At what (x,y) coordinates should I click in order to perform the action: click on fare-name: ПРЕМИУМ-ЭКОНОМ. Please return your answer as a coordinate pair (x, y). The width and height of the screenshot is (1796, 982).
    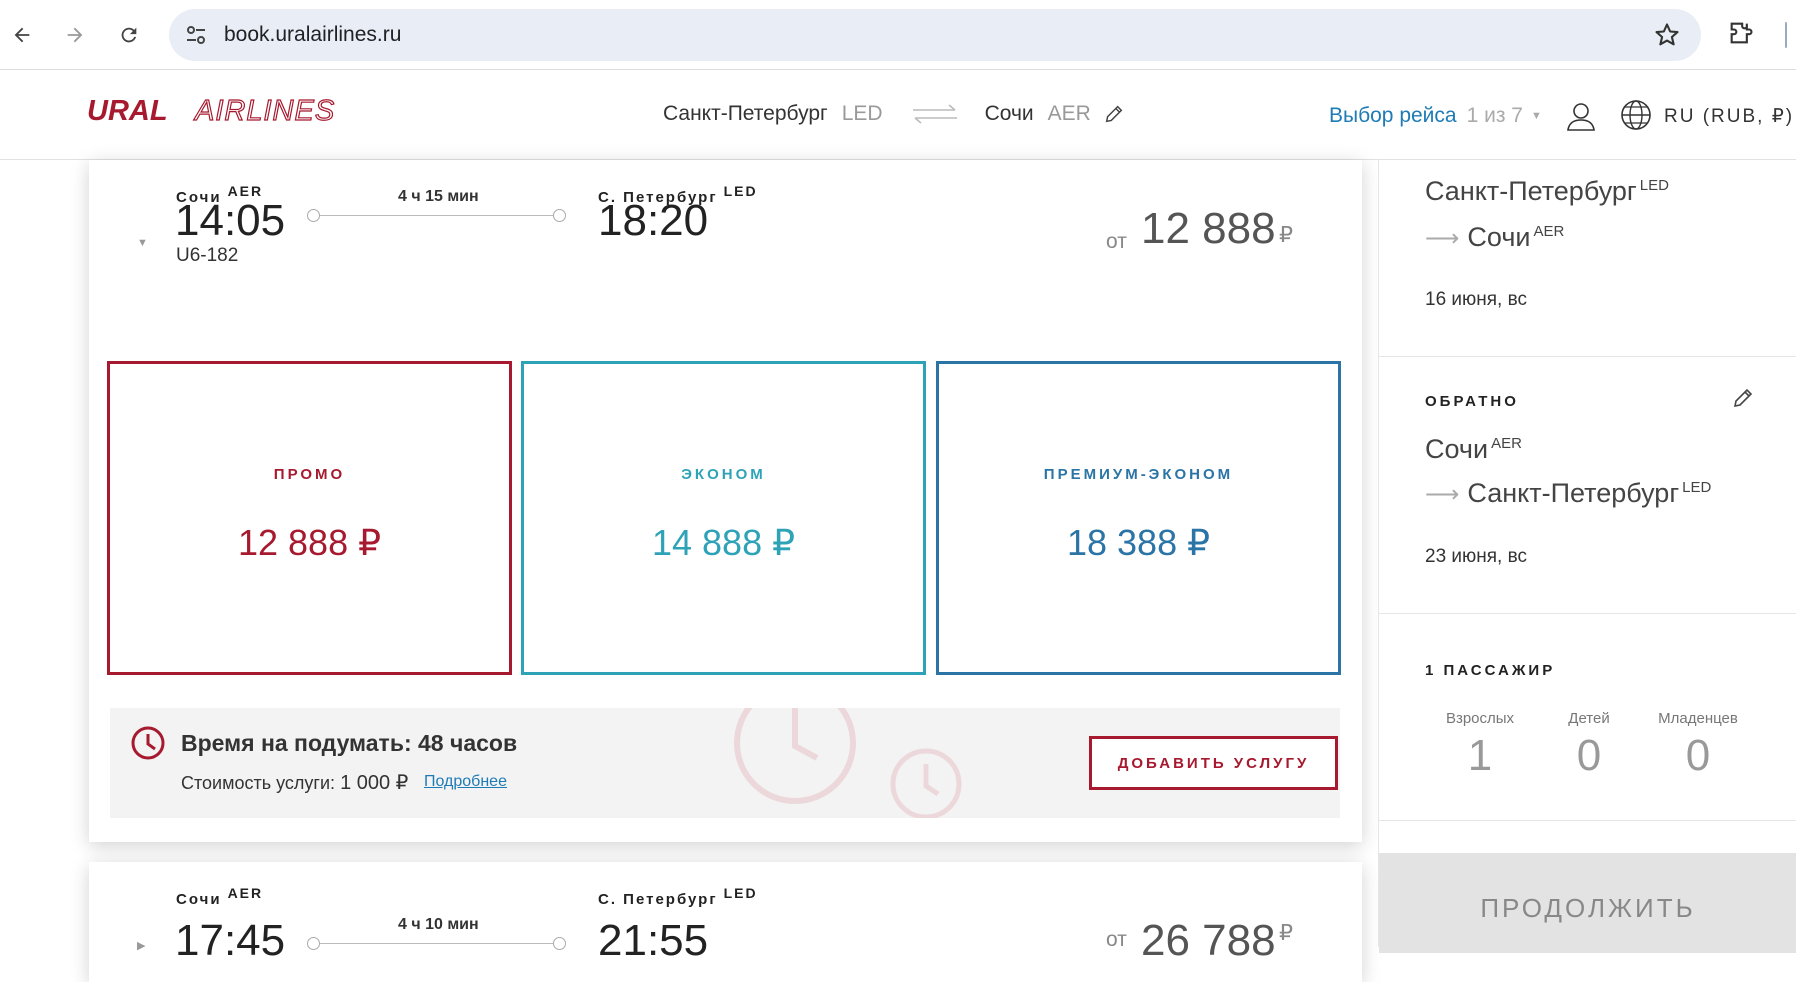
    Looking at the image, I should click on (1138, 474).